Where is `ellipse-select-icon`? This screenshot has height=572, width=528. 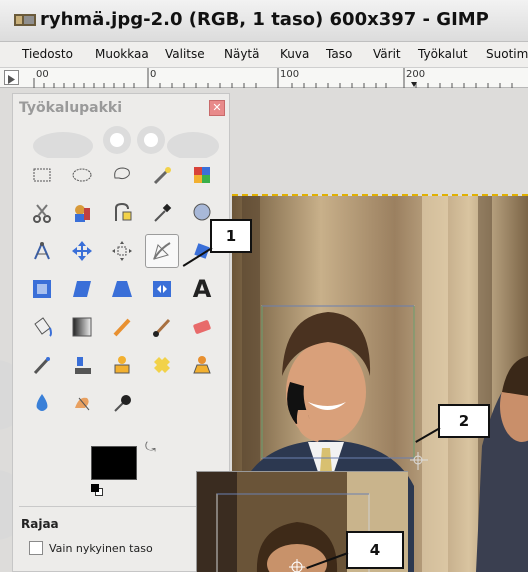
ellipse-select-icon is located at coordinates (82, 175).